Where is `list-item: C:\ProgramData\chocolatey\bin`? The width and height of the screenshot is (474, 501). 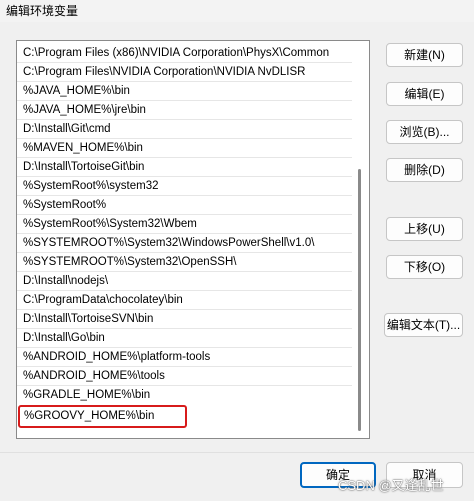
list-item: C:\ProgramData\chocolatey\bin is located at coordinates (185, 300).